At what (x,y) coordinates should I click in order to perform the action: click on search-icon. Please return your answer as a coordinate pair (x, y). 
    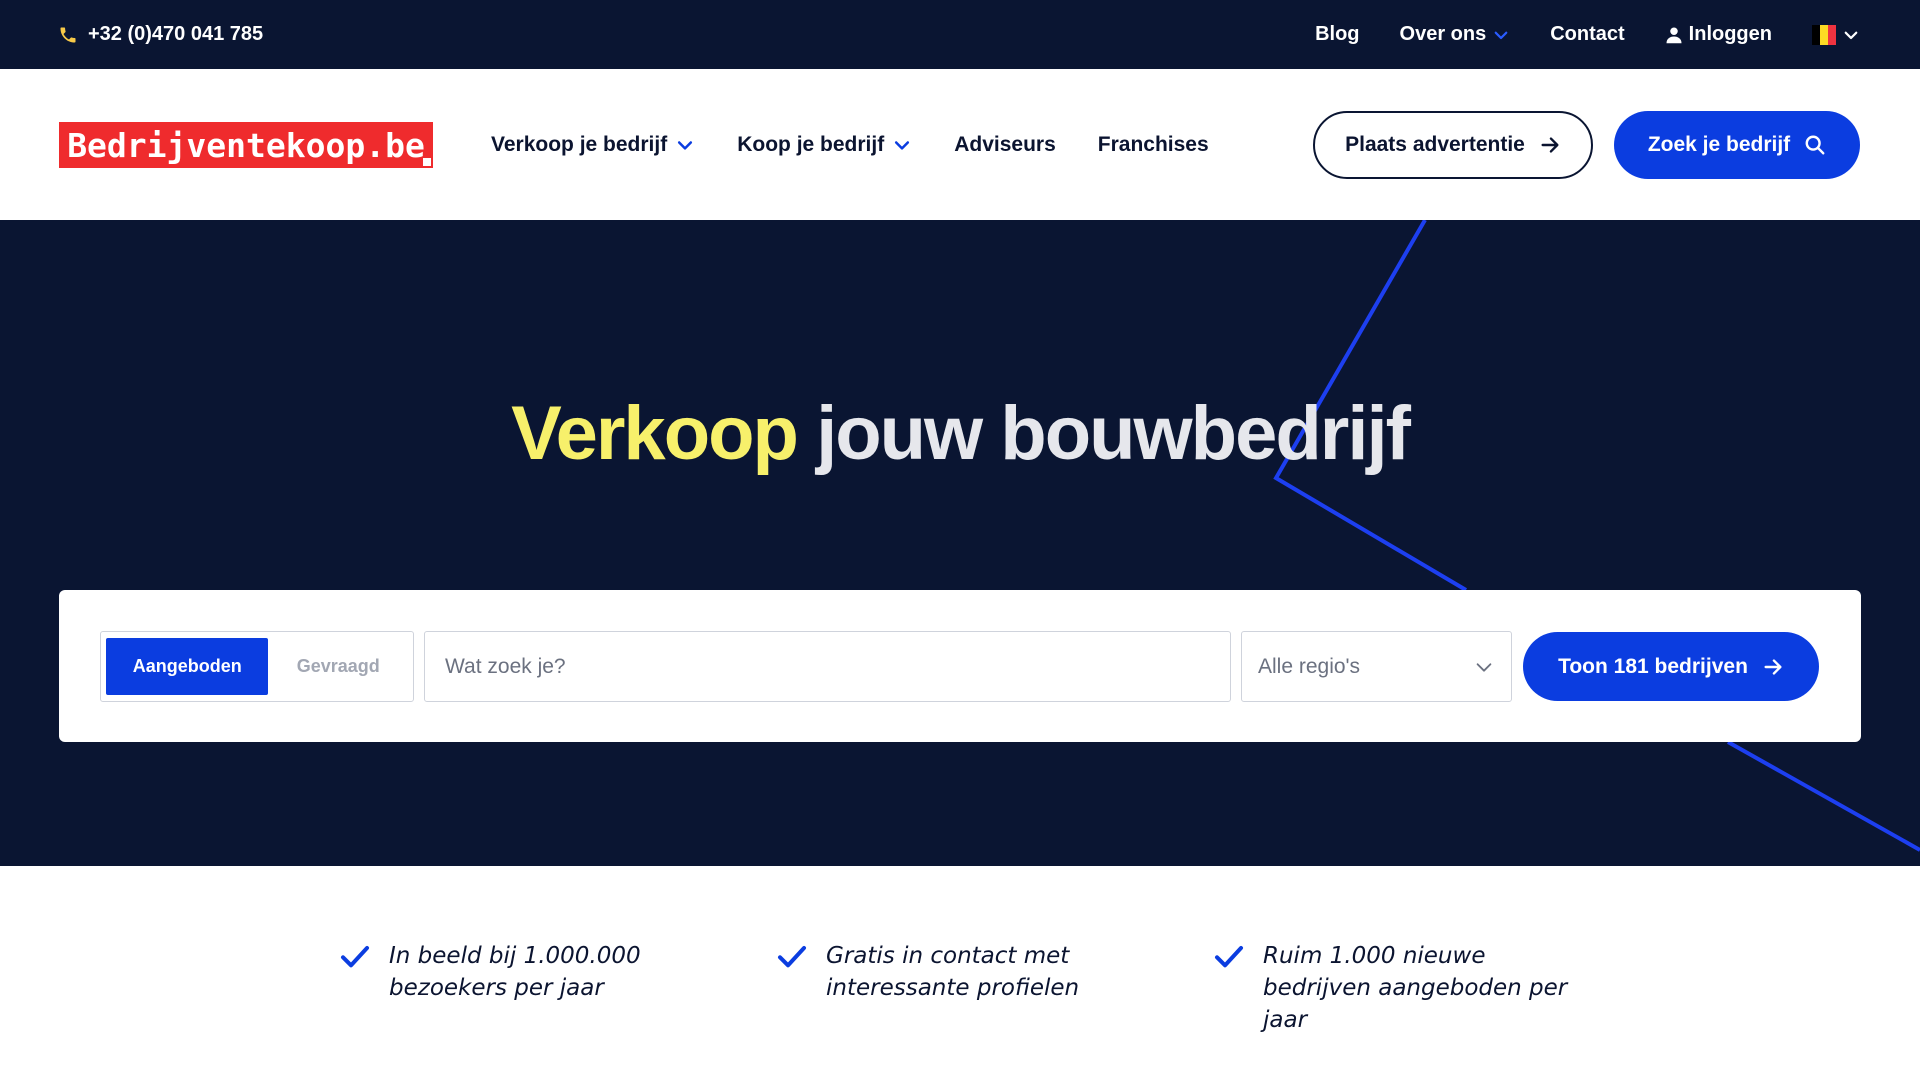
    Looking at the image, I should click on (1815, 145).